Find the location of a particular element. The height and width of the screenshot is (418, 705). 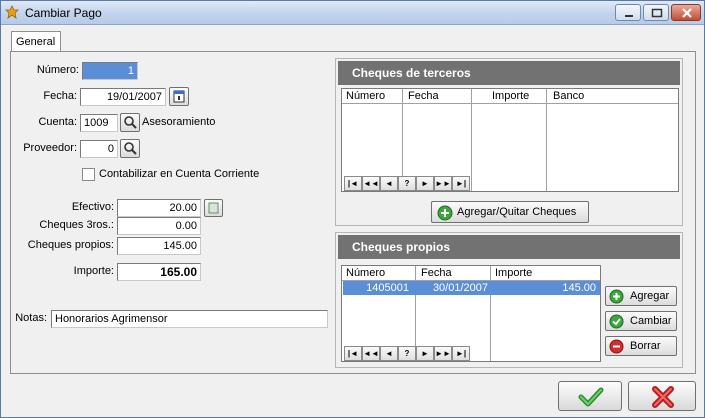

cuenta-field: 1009 is located at coordinates (99, 123).